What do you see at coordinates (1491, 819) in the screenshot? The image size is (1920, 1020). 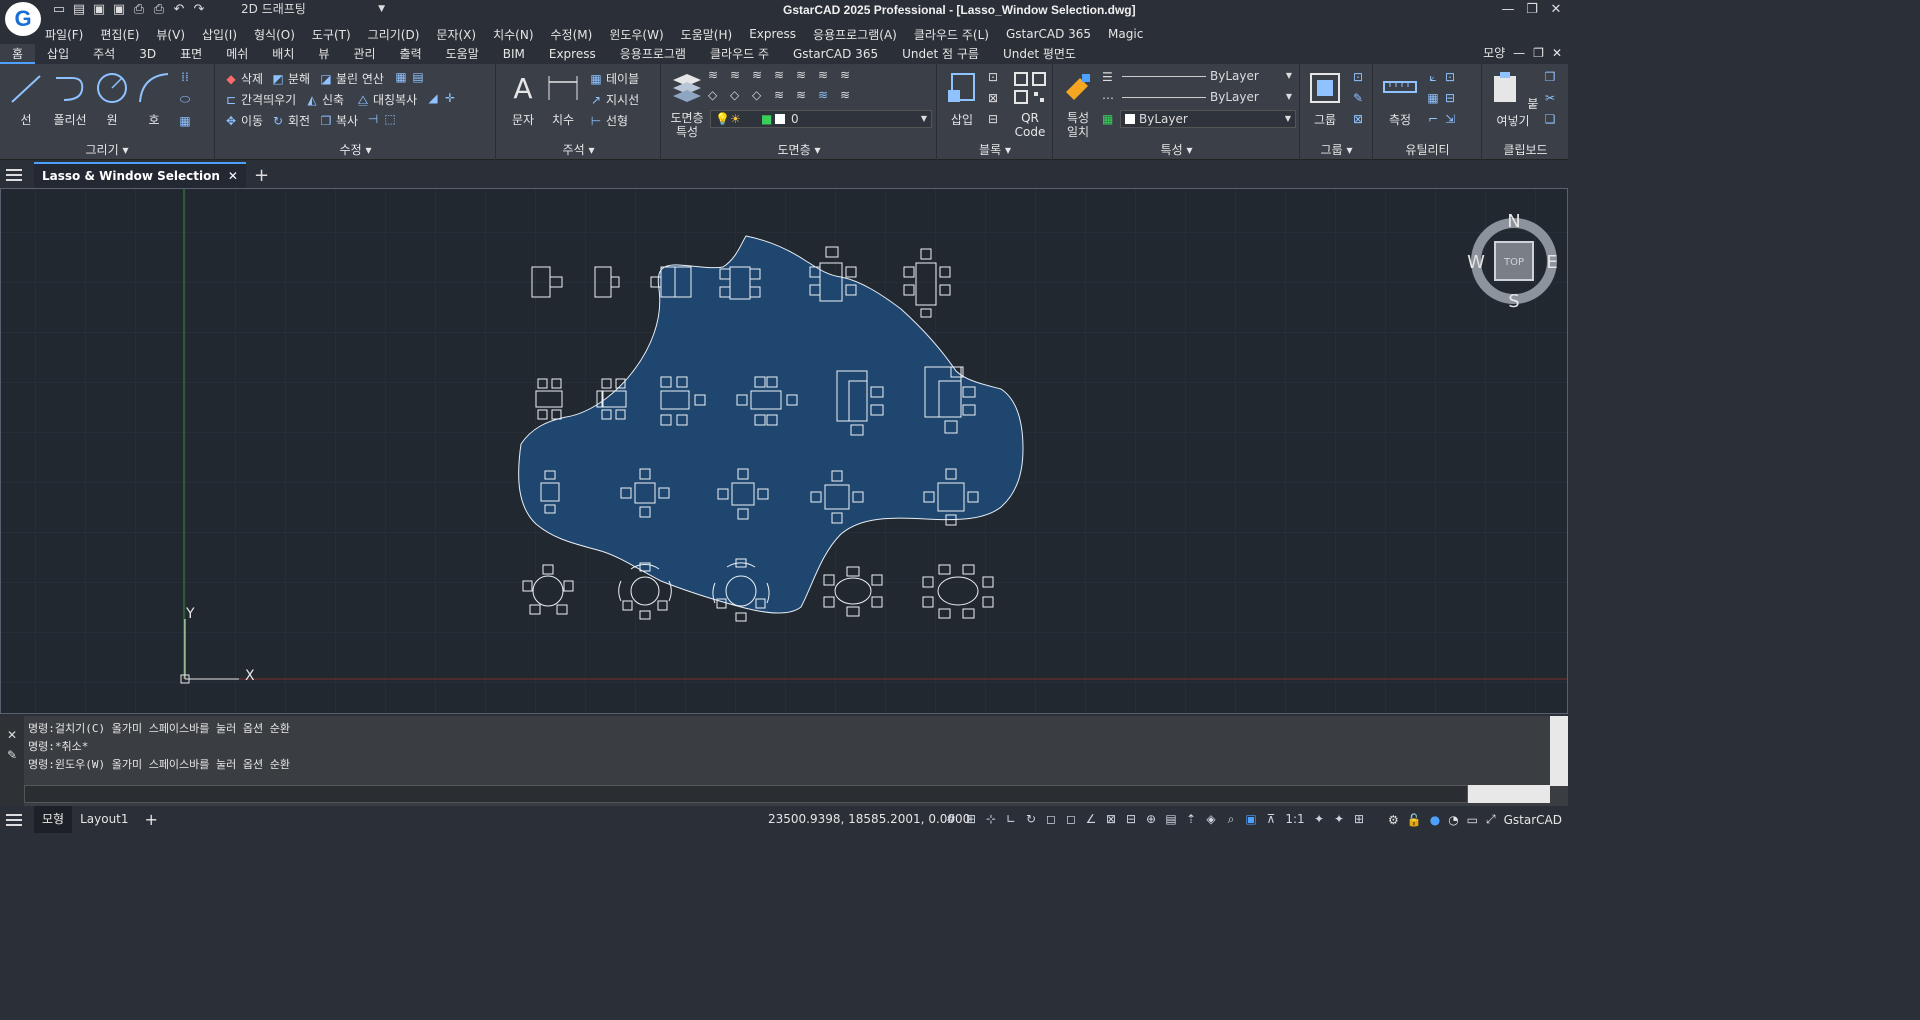 I see `fullscreen-icon: ⤢` at bounding box center [1491, 819].